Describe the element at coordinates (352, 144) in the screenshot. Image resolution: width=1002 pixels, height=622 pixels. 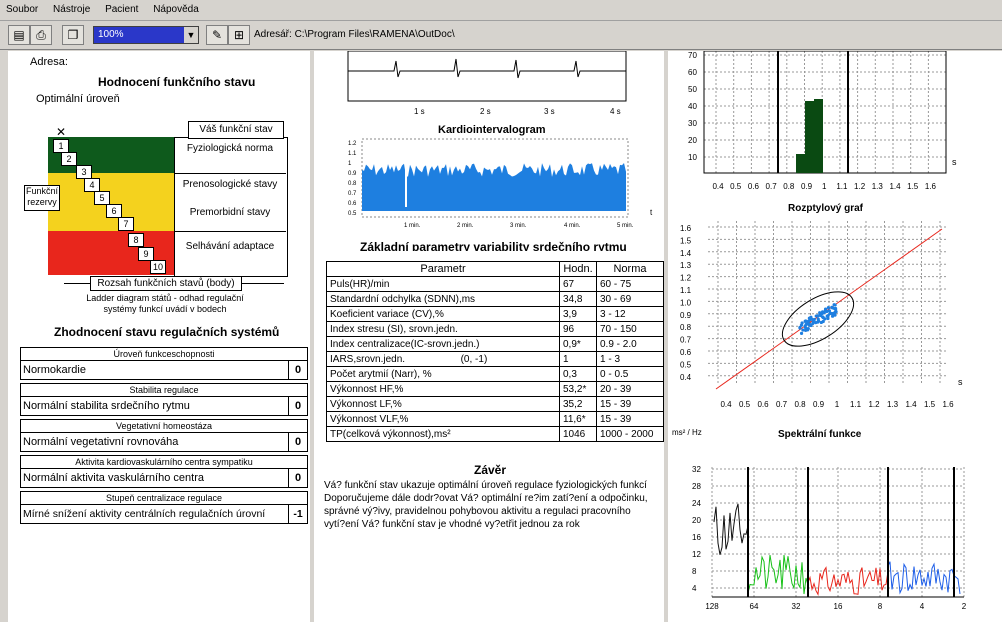
I see `kig-y-tick: 1.2` at that location.